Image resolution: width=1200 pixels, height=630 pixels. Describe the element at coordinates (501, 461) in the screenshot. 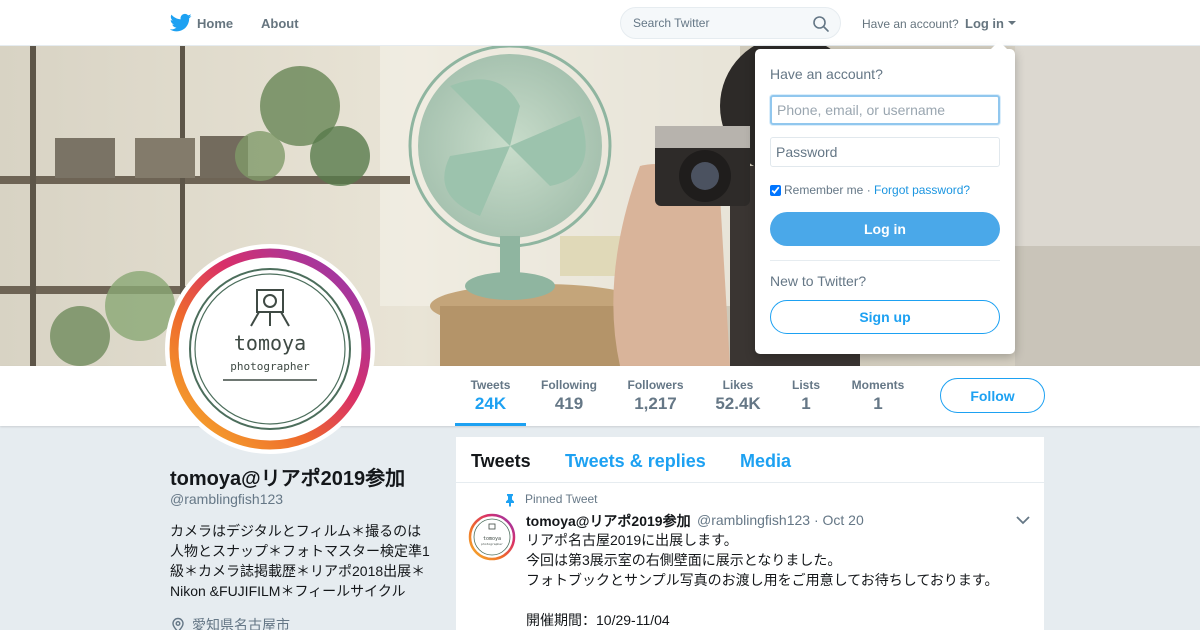

I see `tab-tweets: Tweets` at that location.